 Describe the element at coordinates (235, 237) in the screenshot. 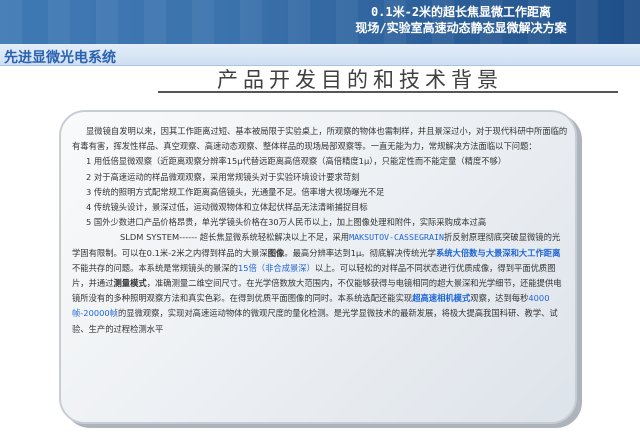

I see `solution-text-a: SLDM SYSTEM------ 超长焦显微系统轻松解决以上不足，采用` at that location.